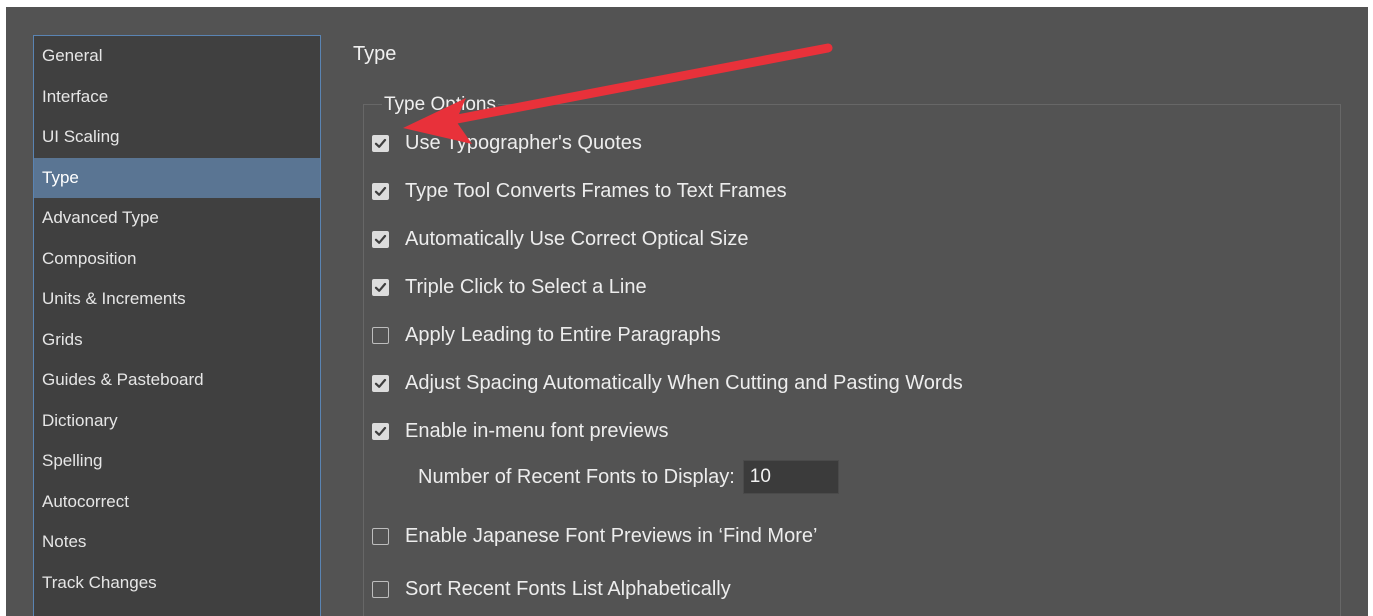  I want to click on sidebar-item-guides-pasteboard: Guides & Pasteboard, so click(177, 380).